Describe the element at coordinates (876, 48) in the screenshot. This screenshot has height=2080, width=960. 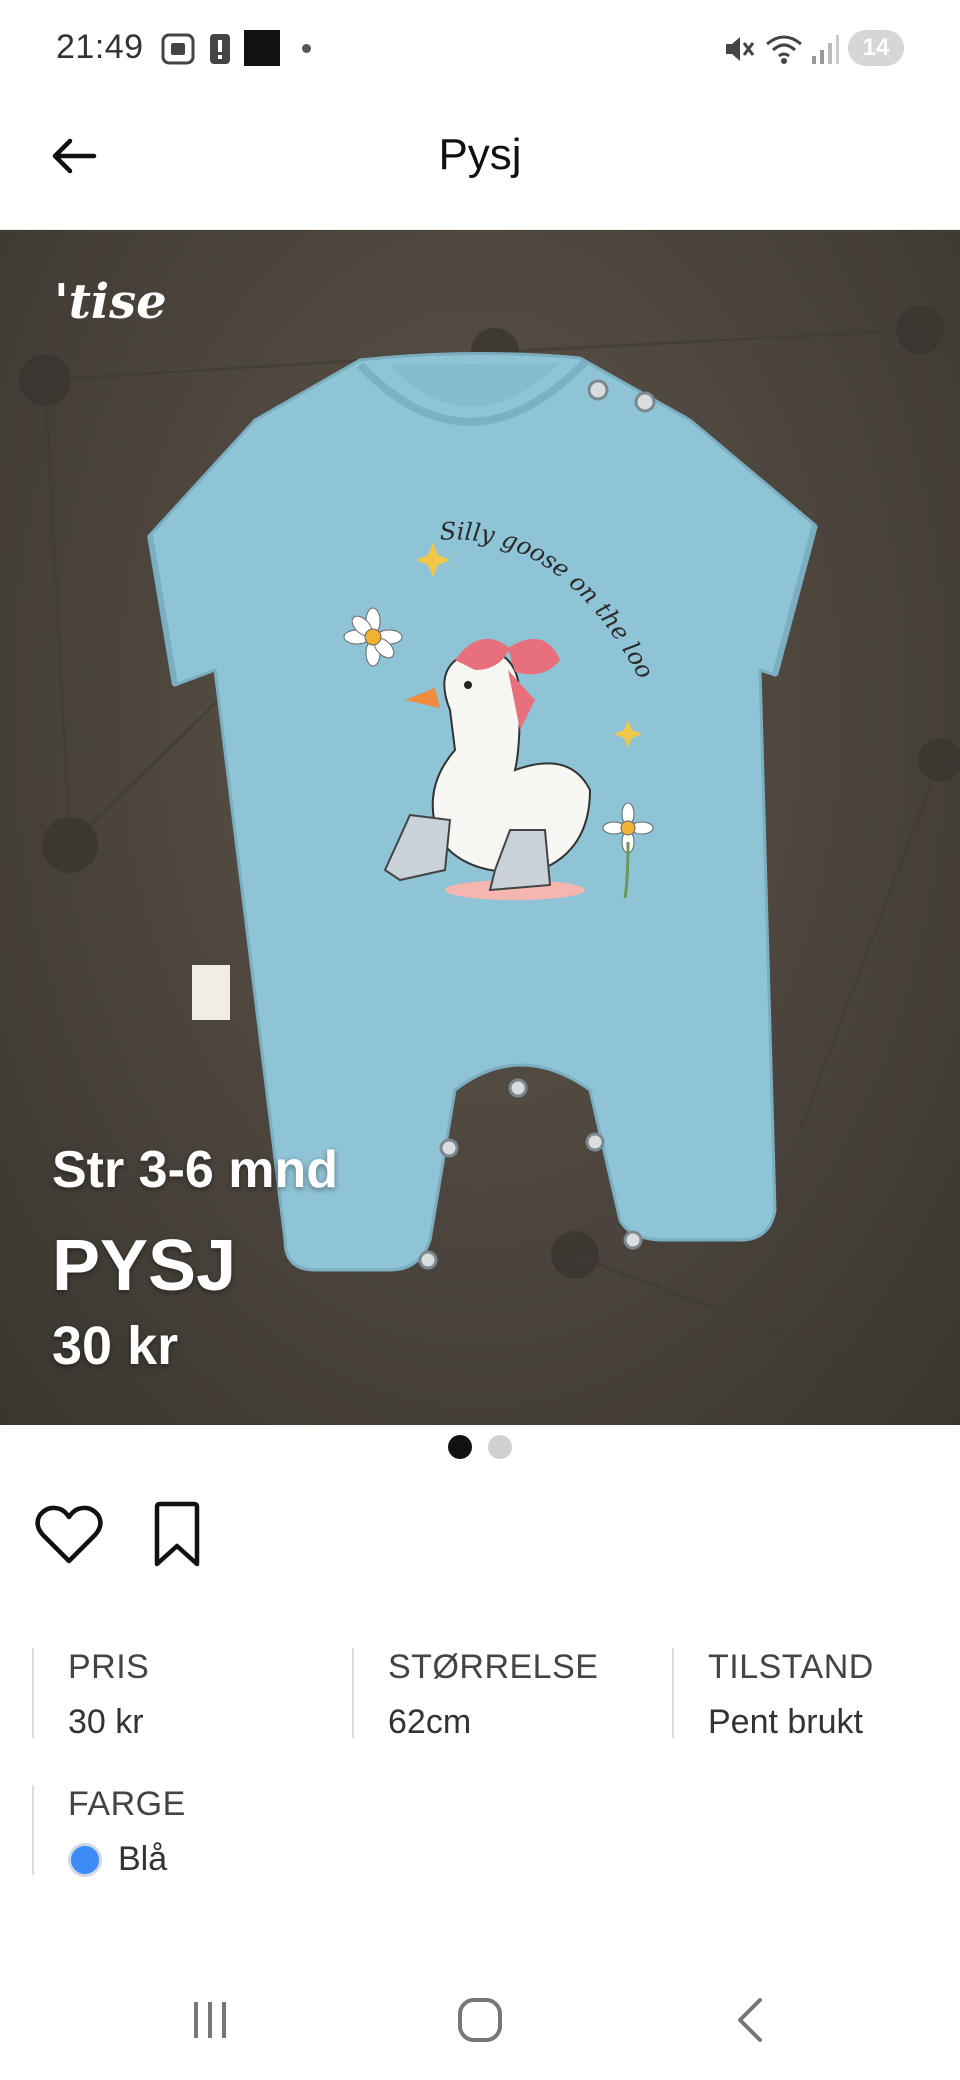
I see `battery-badge: 14` at that location.